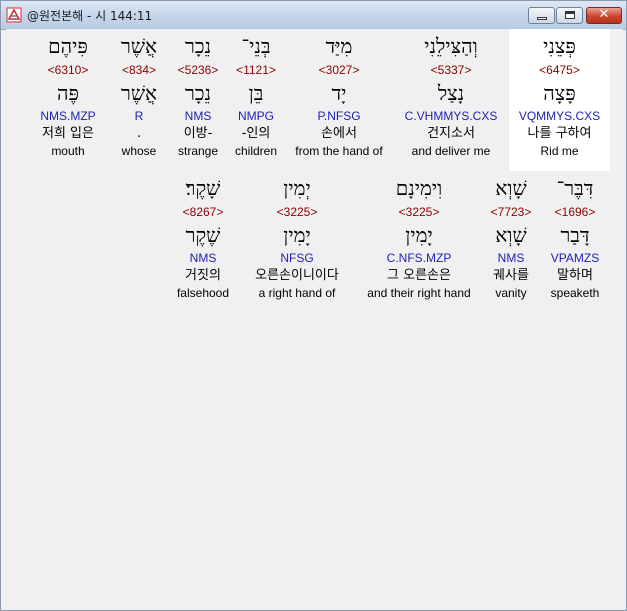  What do you see at coordinates (511, 188) in the screenshot?
I see `hebrew-word: שָׁוְא` at bounding box center [511, 188].